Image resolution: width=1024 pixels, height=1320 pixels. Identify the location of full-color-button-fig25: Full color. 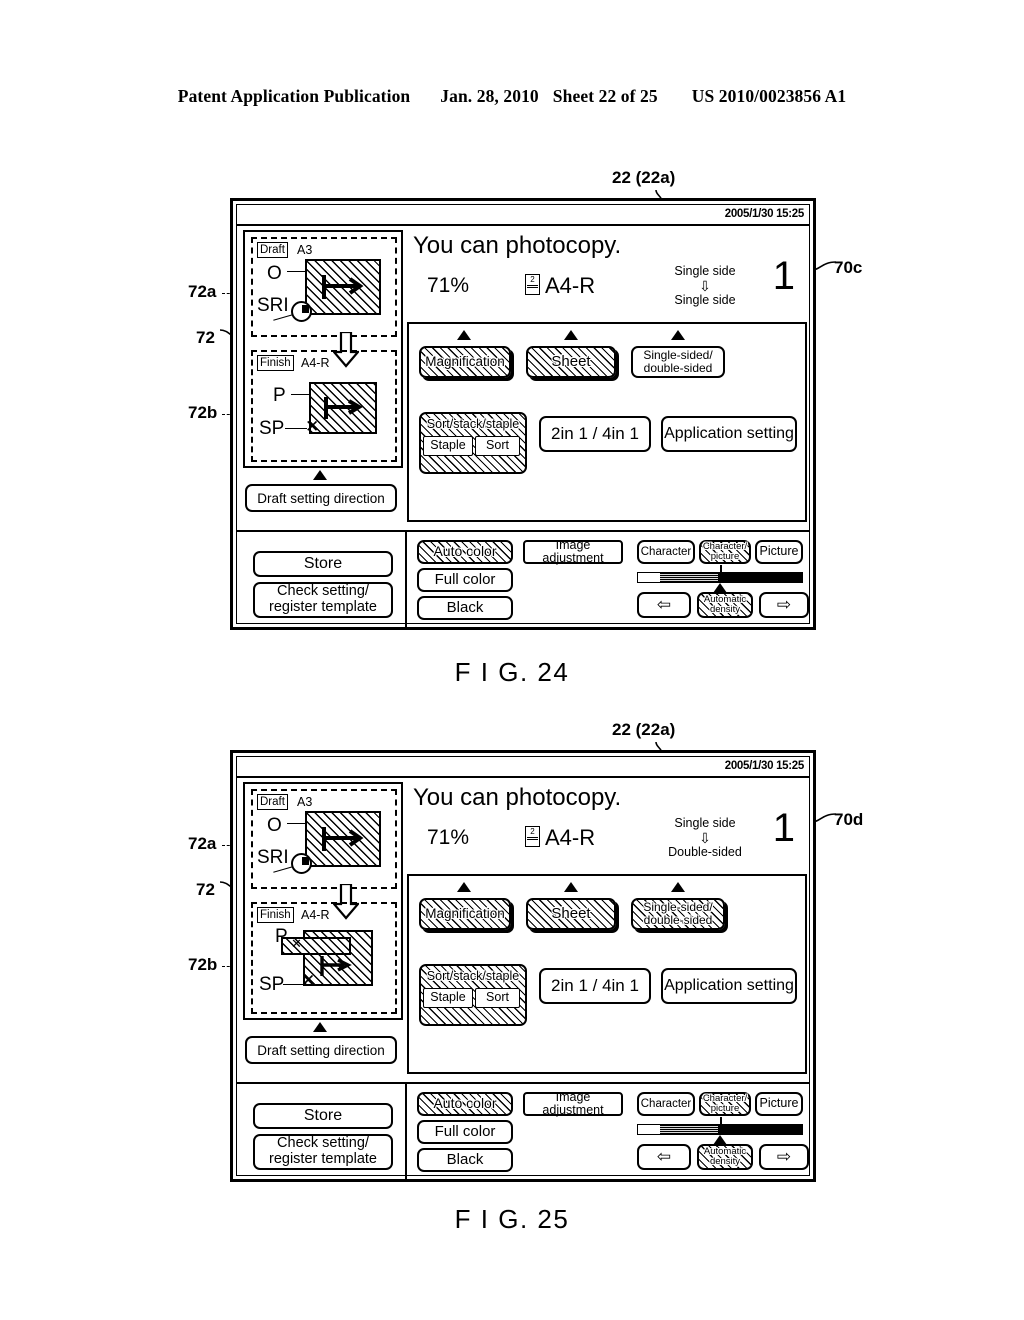
(465, 1132).